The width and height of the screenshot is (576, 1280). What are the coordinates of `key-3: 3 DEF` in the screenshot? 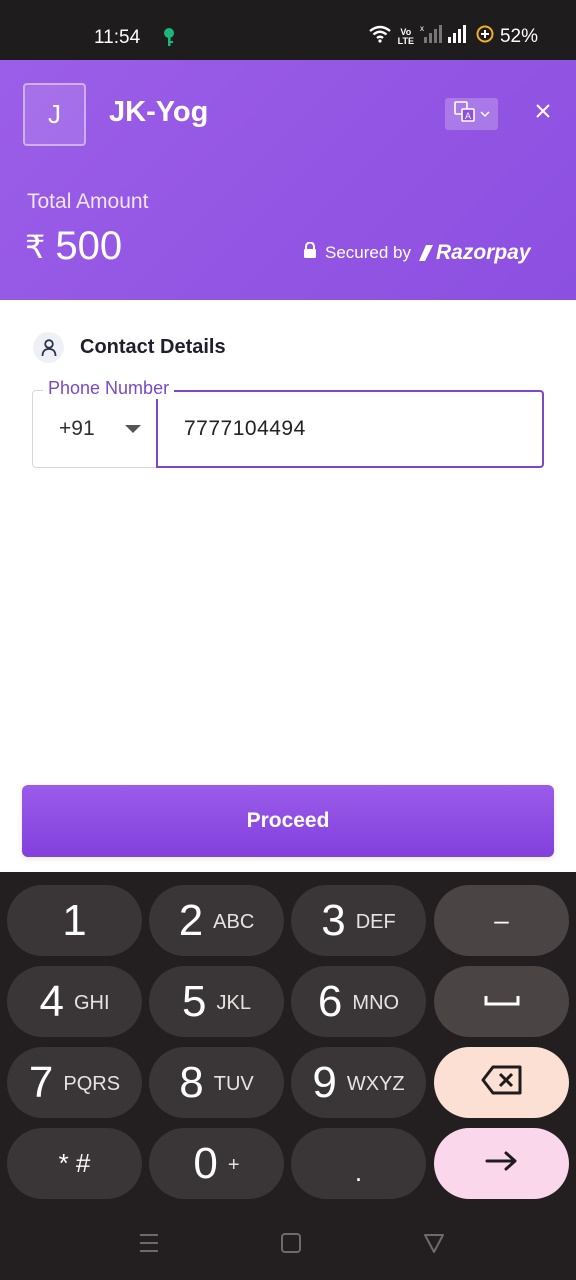 It's located at (358, 920).